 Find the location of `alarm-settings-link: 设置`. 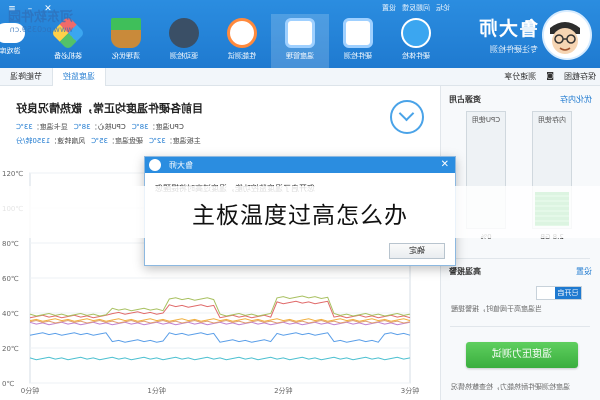

alarm-settings-link: 设置 is located at coordinates (584, 271).